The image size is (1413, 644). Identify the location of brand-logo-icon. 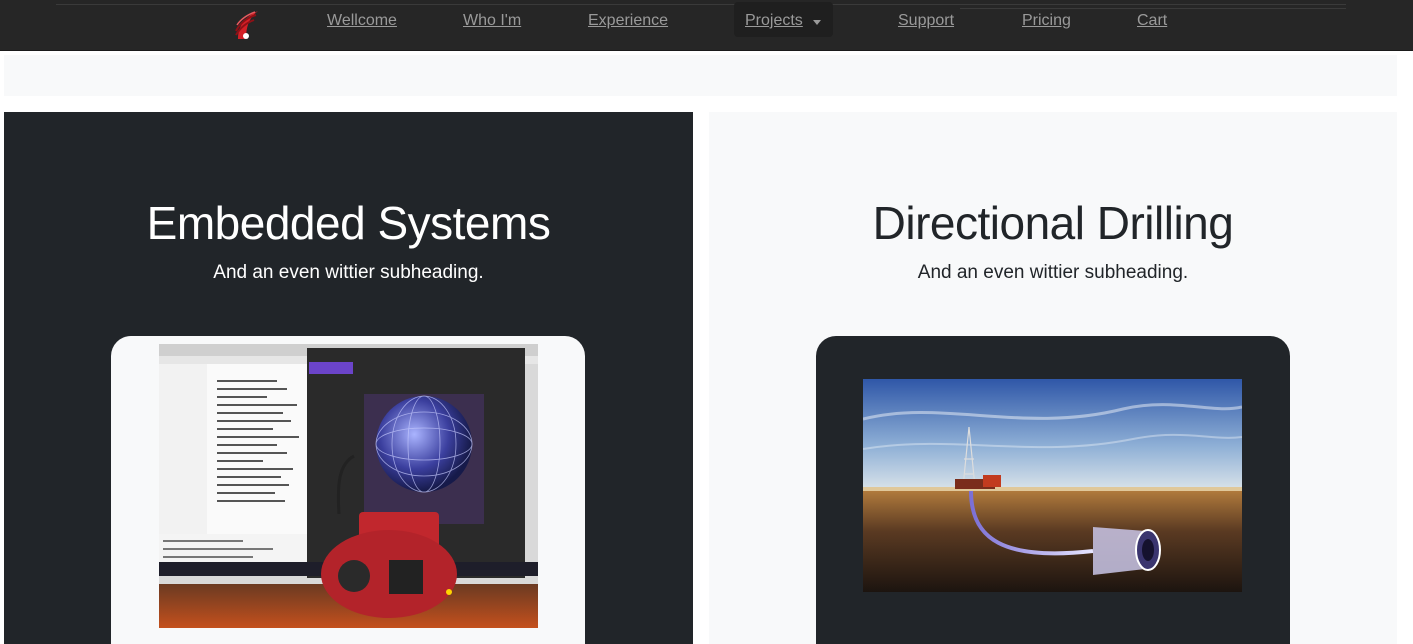
(247, 25).